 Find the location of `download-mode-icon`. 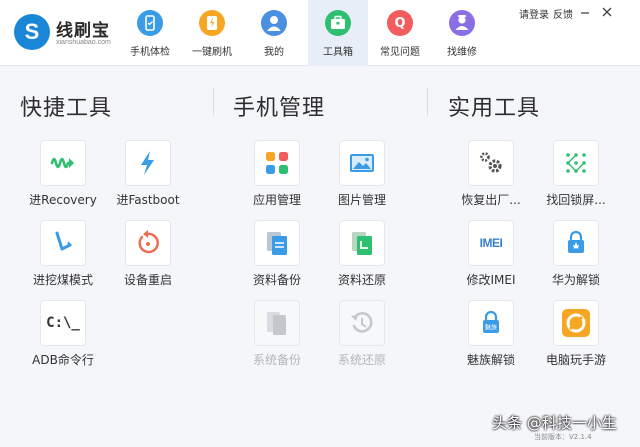

download-mode-icon is located at coordinates (63, 243).